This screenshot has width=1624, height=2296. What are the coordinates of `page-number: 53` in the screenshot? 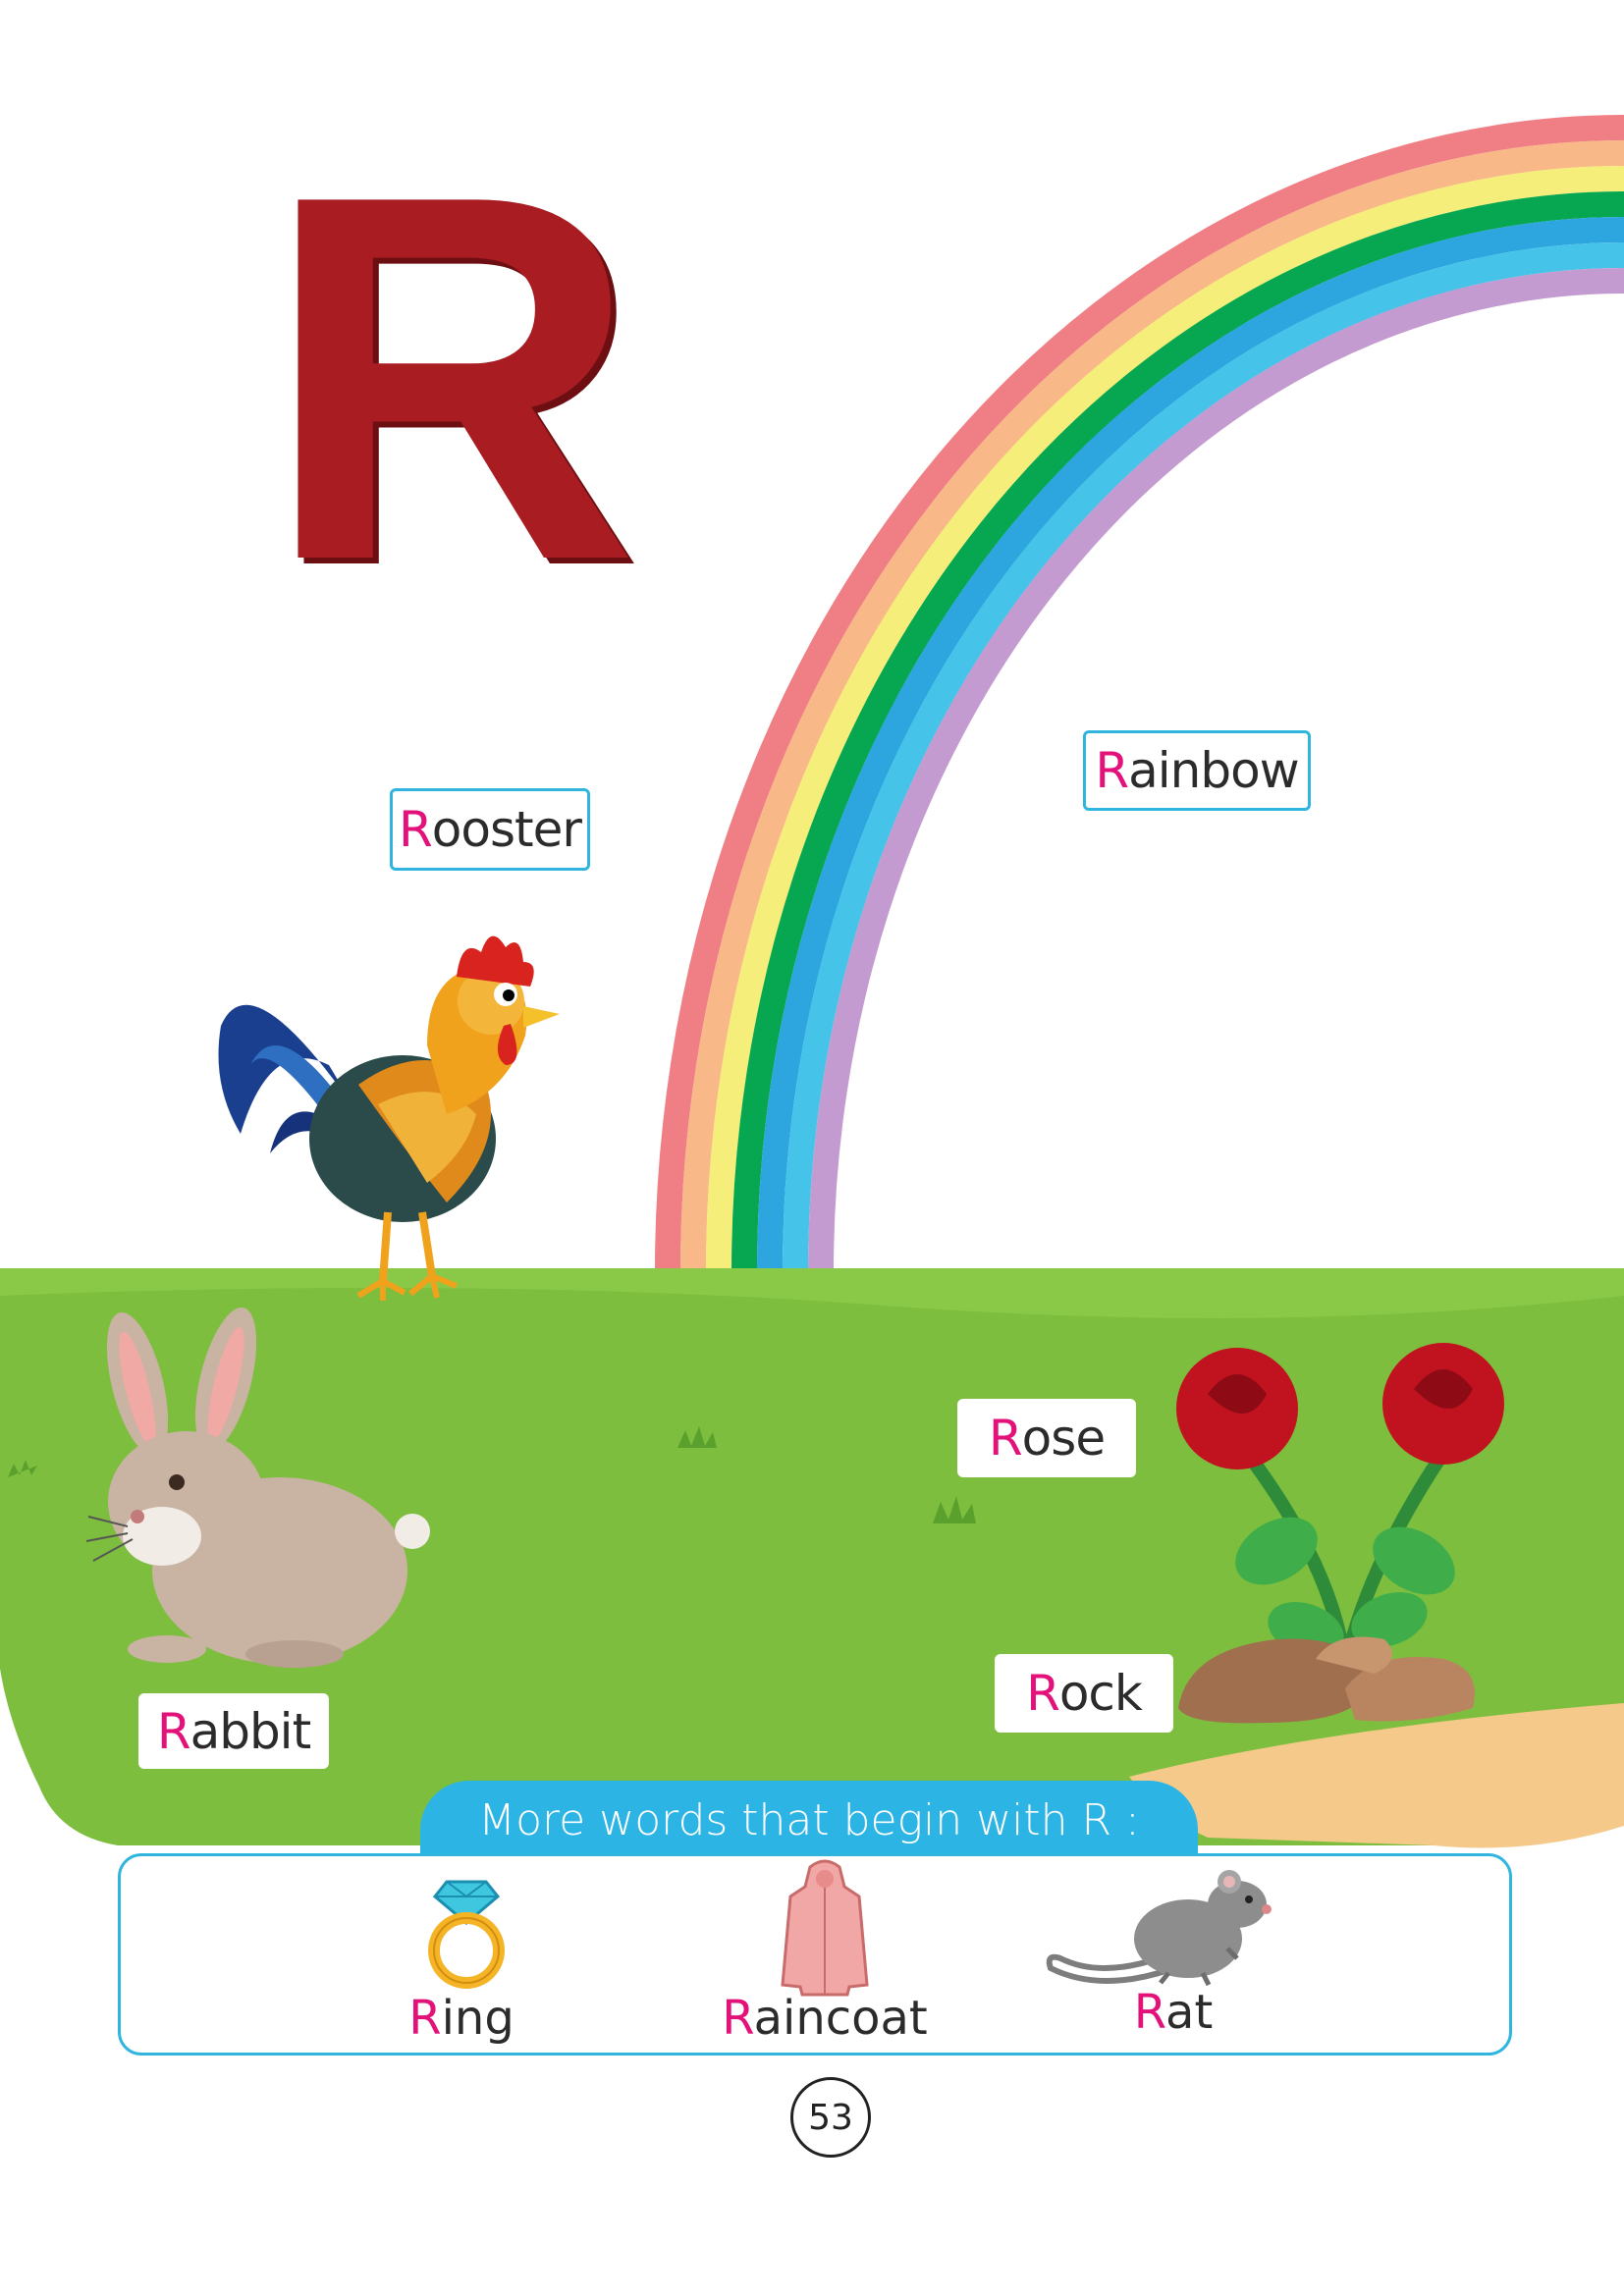 It's located at (830, 2117).